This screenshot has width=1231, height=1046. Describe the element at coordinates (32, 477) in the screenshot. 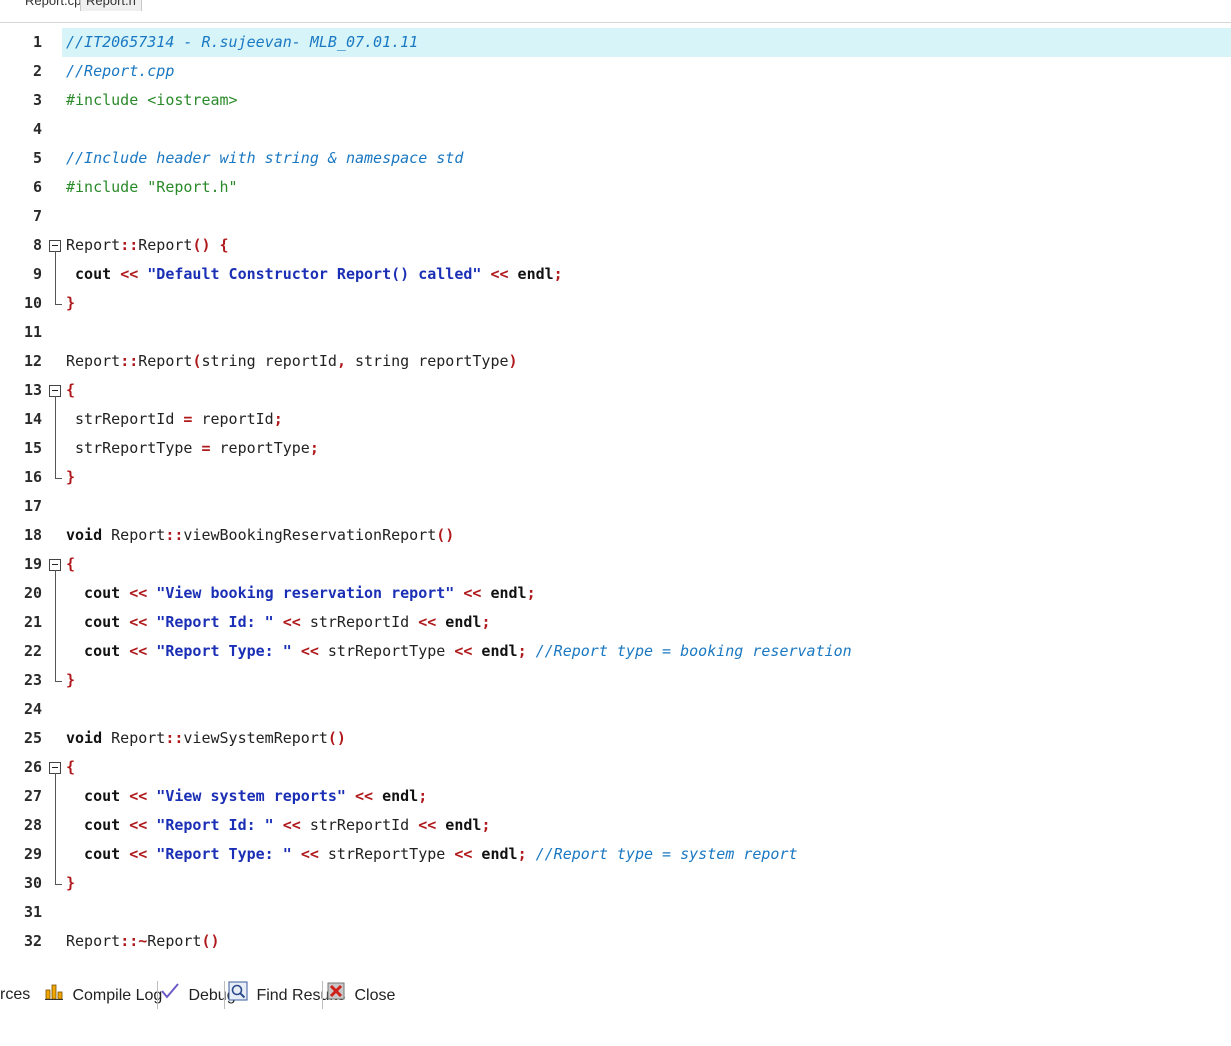

I see `line-number: 16` at that location.